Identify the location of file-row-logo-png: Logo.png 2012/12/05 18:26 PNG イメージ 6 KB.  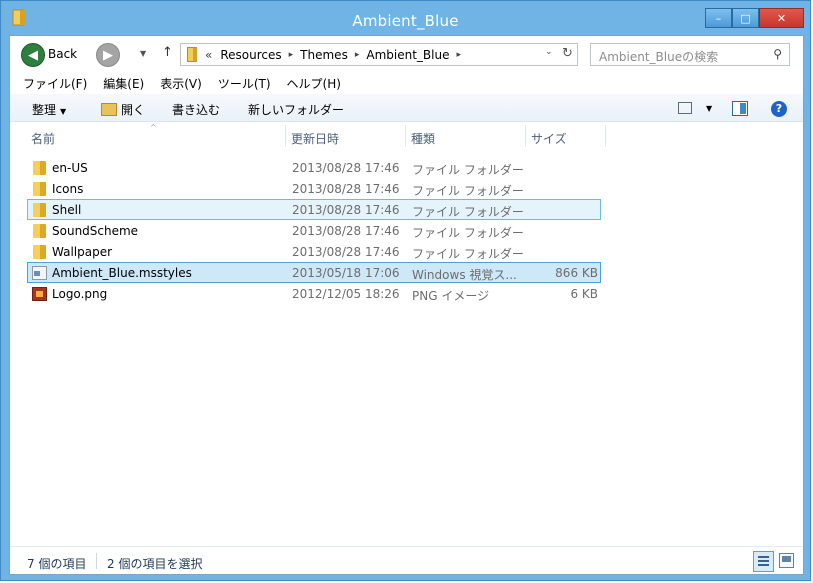
(314, 293).